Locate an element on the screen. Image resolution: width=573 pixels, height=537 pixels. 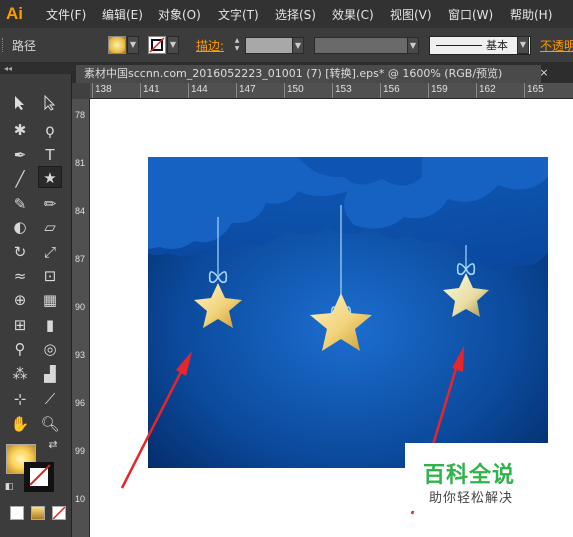
watermark-box: 百科全说 助你轻松解决 is located at coordinates (478, 477).